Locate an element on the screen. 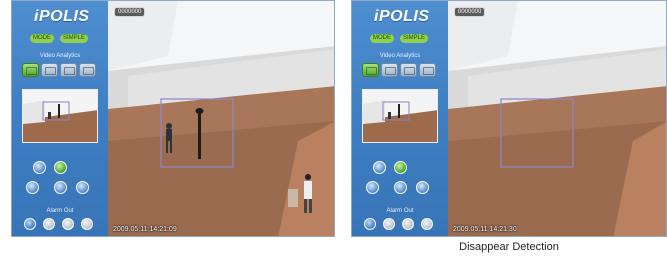 The height and width of the screenshot is (257, 667). timestamp: 2009.05.11 14:21:30 is located at coordinates (485, 229).